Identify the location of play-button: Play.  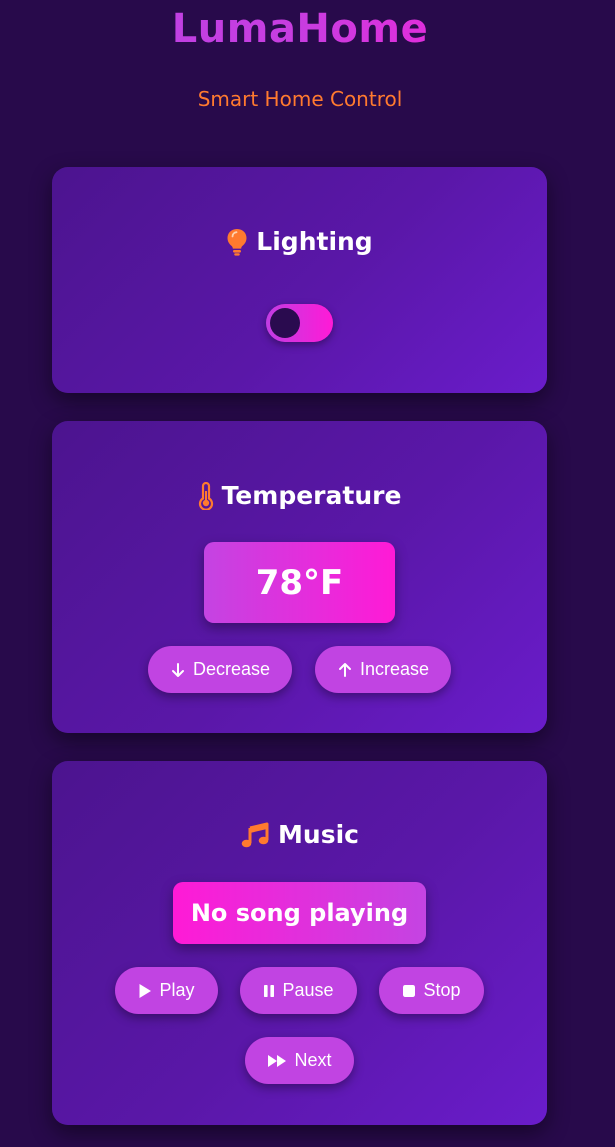
(166, 990).